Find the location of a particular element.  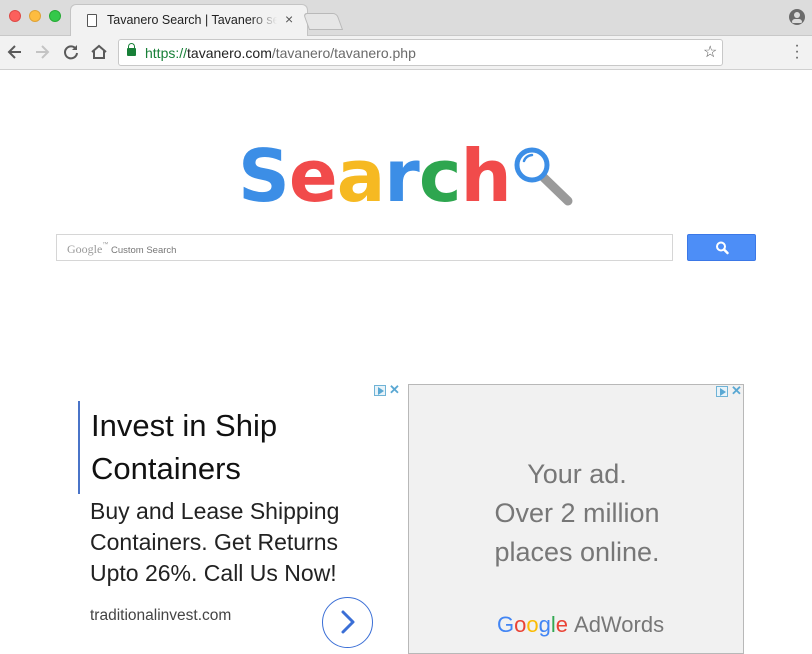

chevron-right-icon is located at coordinates (348, 622).